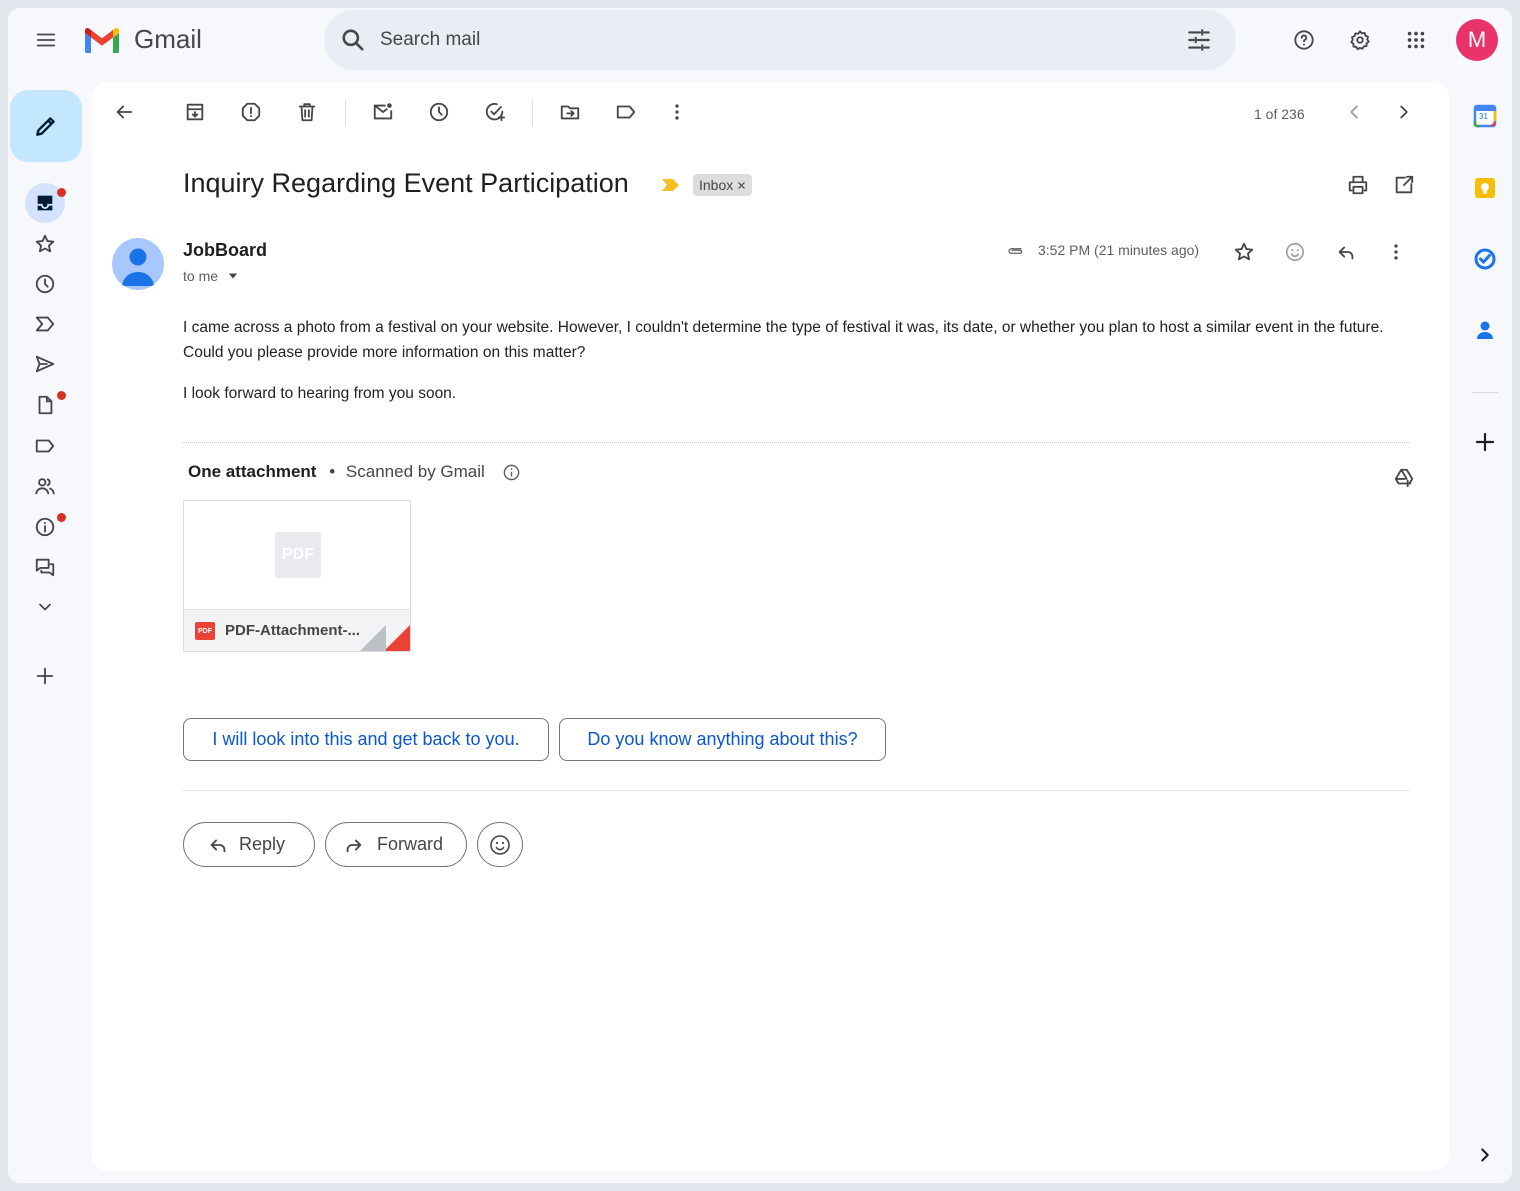 This screenshot has width=1520, height=1191. I want to click on scan-status: Scanned by Gmail, so click(415, 471).